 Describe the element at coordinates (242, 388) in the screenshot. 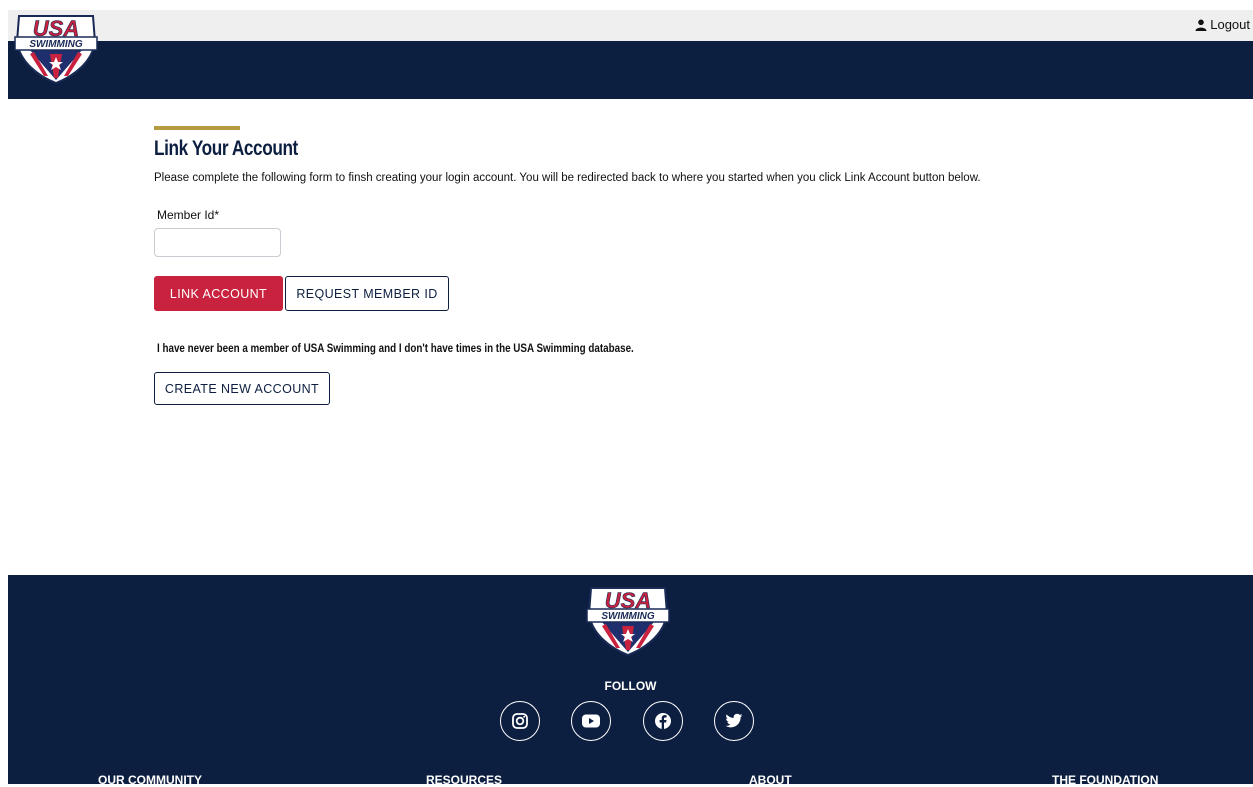

I see `create-new-account-button: CREATE NEW ACCOUNT` at that location.